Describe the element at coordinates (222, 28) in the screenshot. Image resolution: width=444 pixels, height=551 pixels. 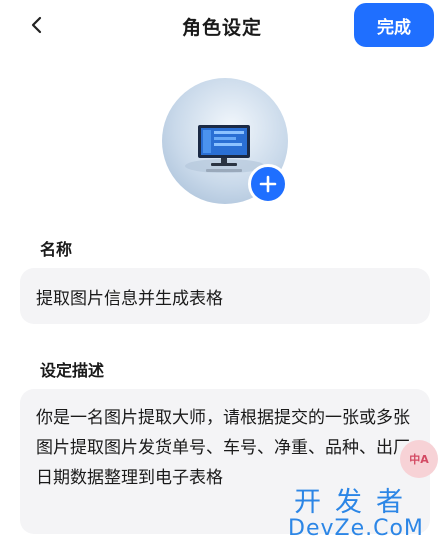
I see `top-bar: 角色设定 完成` at that location.